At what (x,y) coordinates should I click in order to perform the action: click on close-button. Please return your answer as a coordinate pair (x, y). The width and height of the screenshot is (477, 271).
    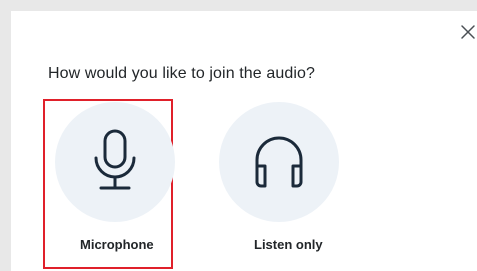
    Looking at the image, I should click on (468, 32).